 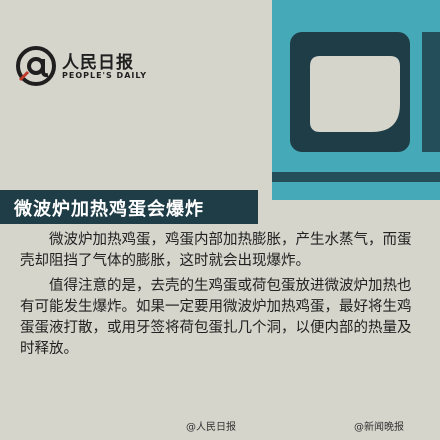 I want to click on headline-banner: 微波炉加热鸡蛋会爆炸, so click(x=129, y=207).